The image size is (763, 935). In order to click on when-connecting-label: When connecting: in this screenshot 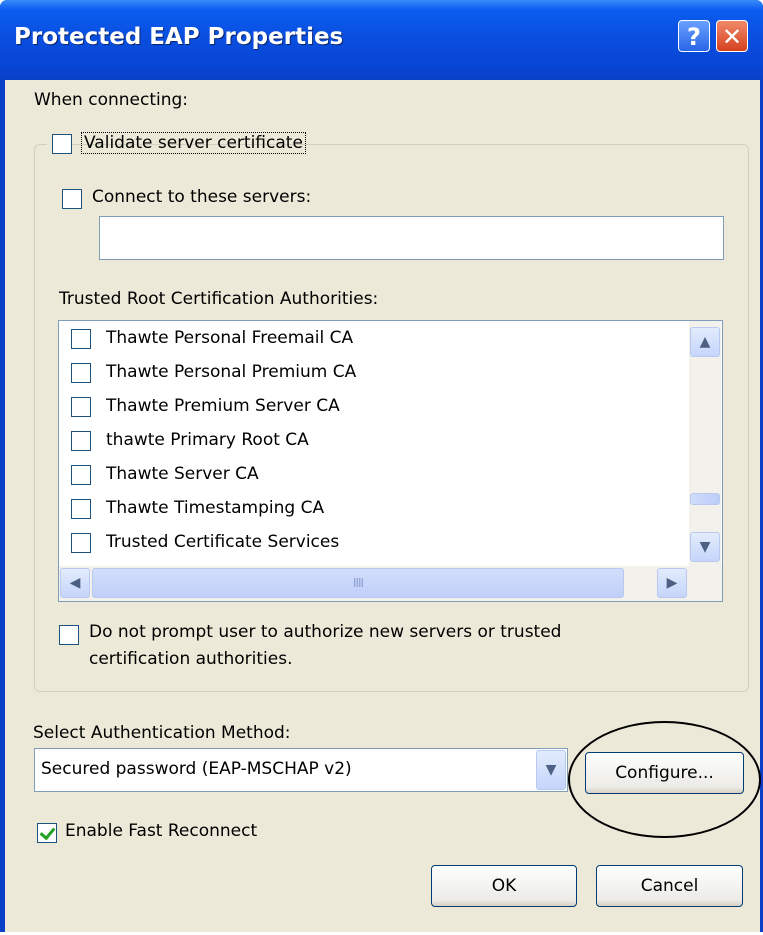, I will do `click(111, 100)`.